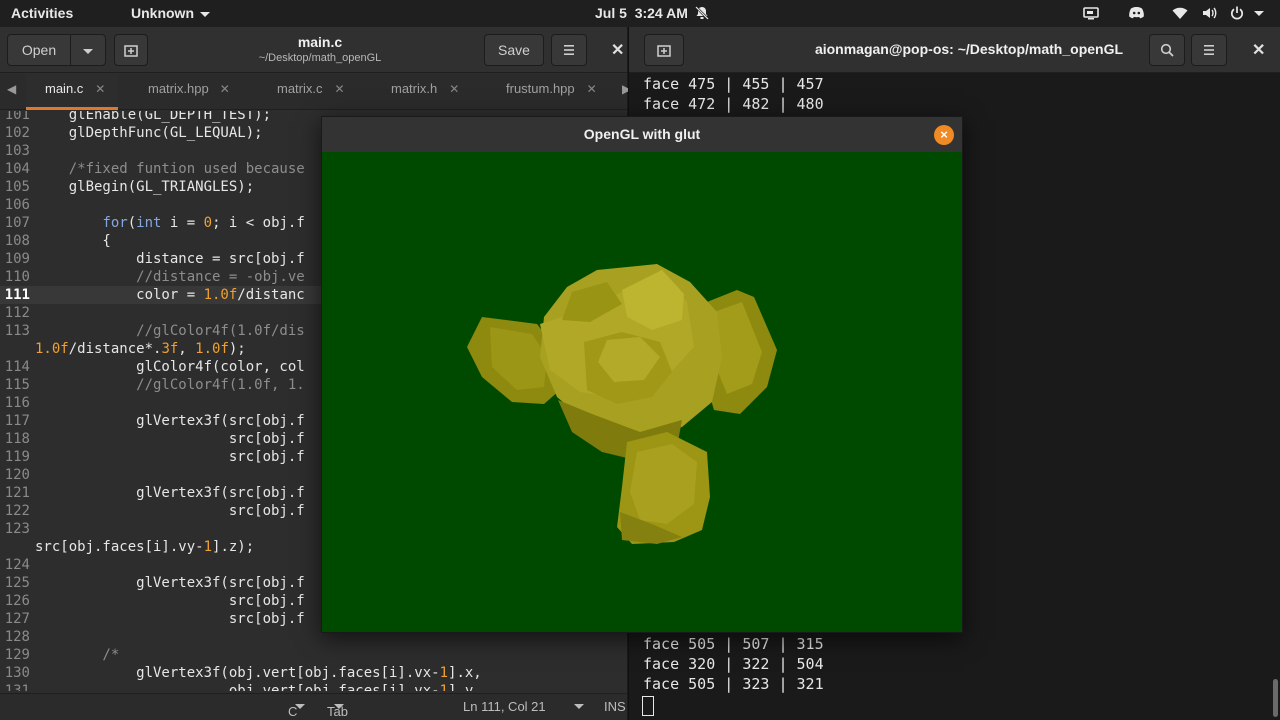 The width and height of the screenshot is (1280, 720). What do you see at coordinates (17, 259) in the screenshot?
I see `line-number: 109` at bounding box center [17, 259].